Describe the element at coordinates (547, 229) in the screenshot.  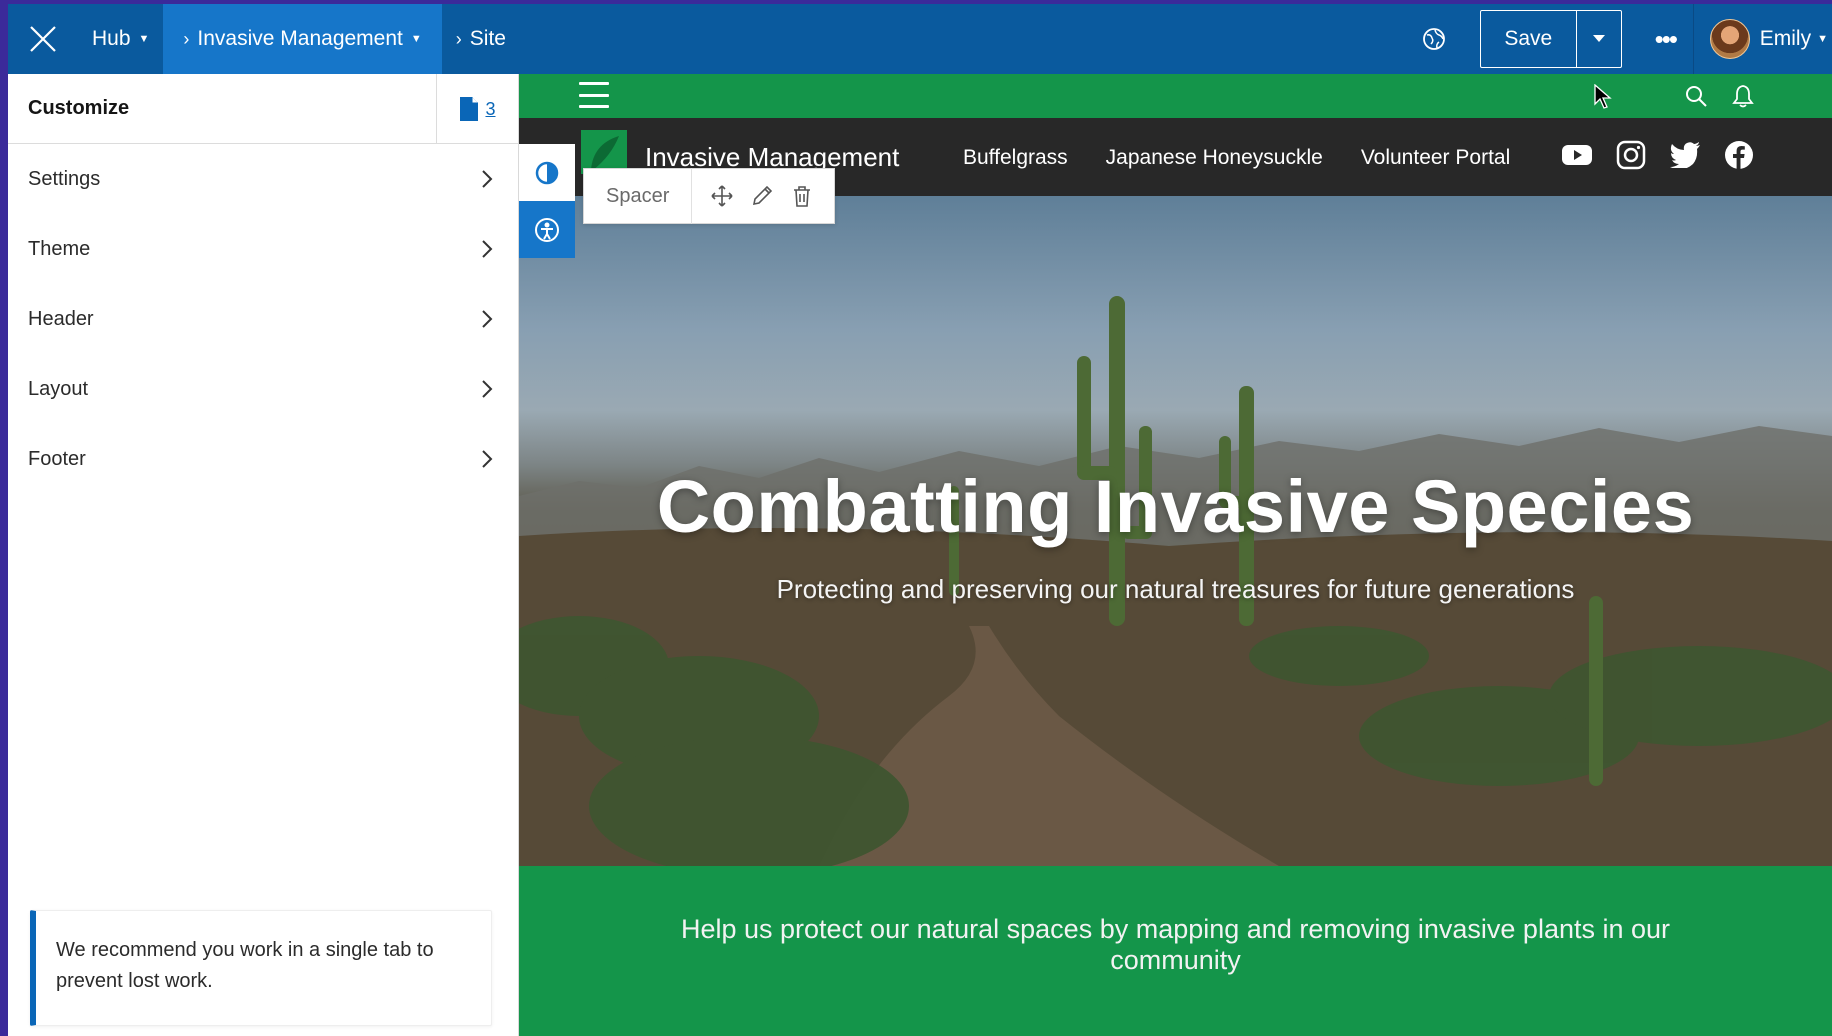
I see `accessibility-icon` at that location.